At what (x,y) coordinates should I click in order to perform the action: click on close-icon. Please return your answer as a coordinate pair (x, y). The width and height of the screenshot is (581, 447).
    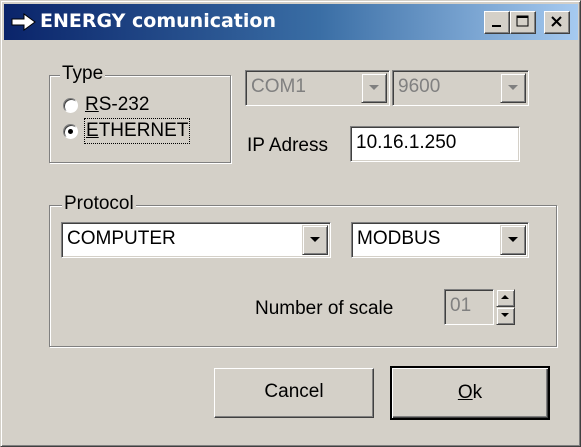
    Looking at the image, I should click on (556, 21).